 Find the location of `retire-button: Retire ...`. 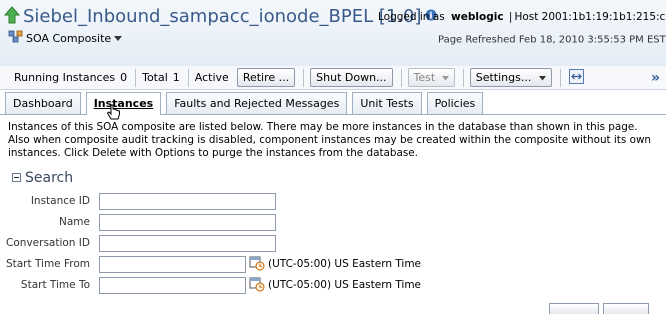

retire-button: Retire ... is located at coordinates (266, 77).